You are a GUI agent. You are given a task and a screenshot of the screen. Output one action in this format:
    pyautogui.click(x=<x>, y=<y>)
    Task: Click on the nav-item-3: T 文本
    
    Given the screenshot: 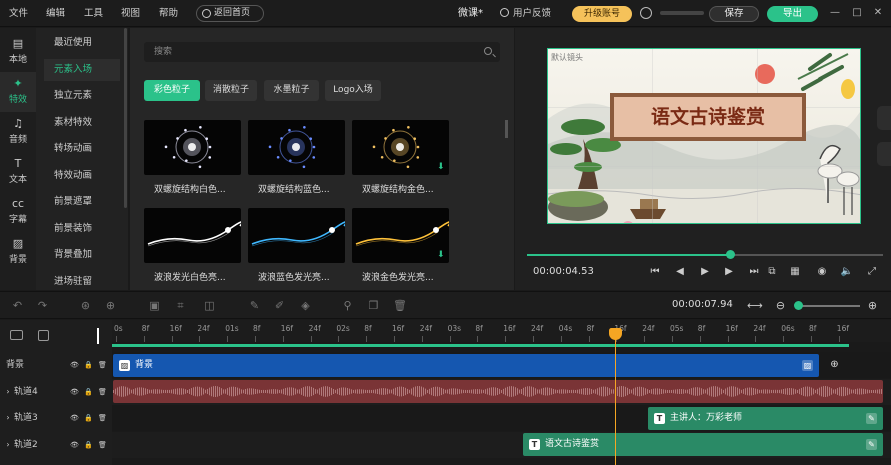 What is the action you would take?
    pyautogui.click(x=18, y=172)
    